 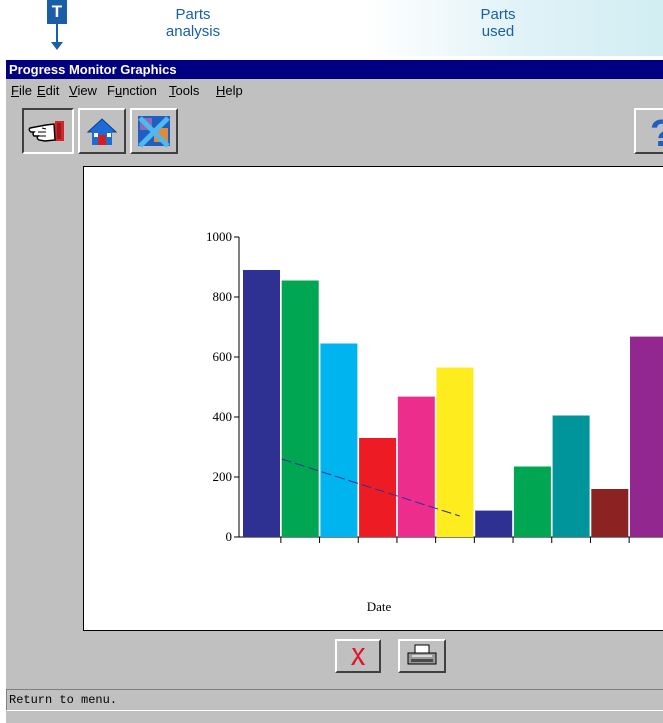 I want to click on status-bar: Return to menu., so click(x=334, y=700).